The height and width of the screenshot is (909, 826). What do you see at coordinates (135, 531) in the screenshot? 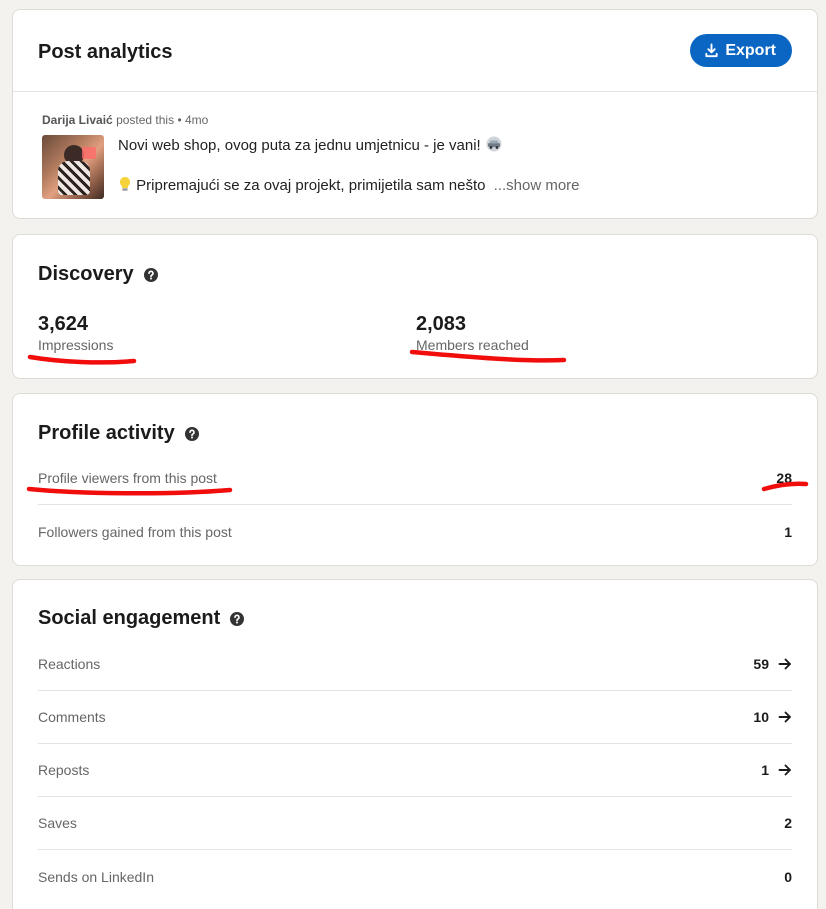
I see `row-label: Followers gained from this post` at bounding box center [135, 531].